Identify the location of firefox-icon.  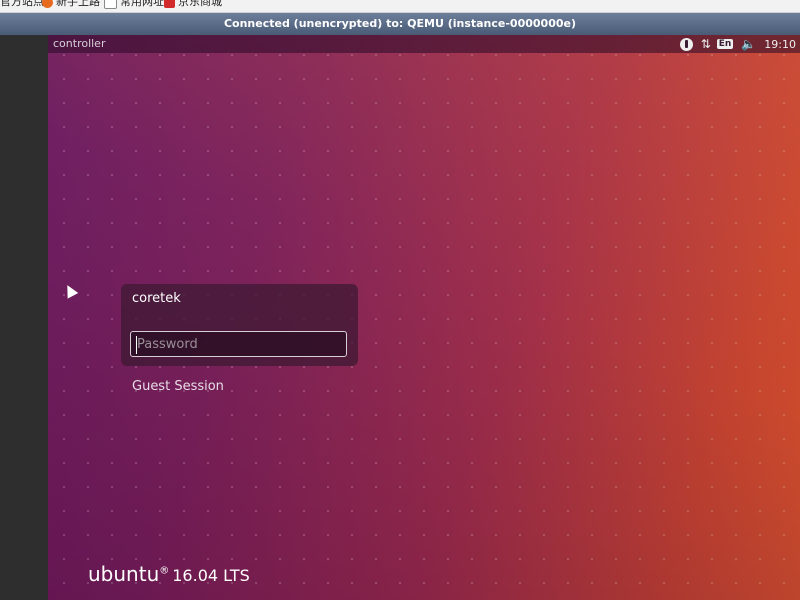
(47, 4).